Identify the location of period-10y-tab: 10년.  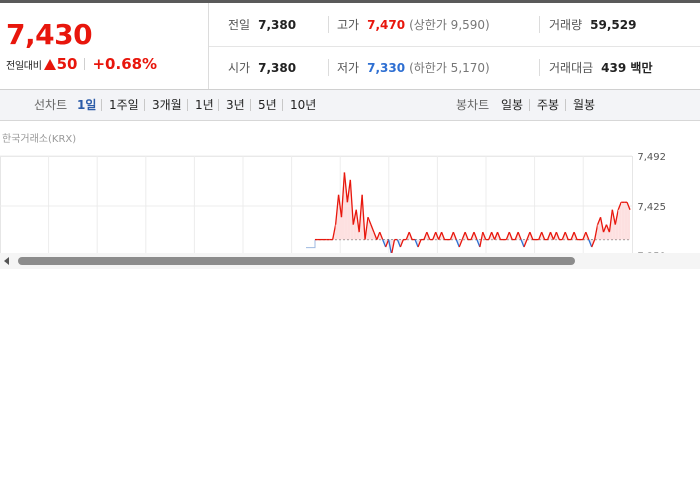
(303, 105).